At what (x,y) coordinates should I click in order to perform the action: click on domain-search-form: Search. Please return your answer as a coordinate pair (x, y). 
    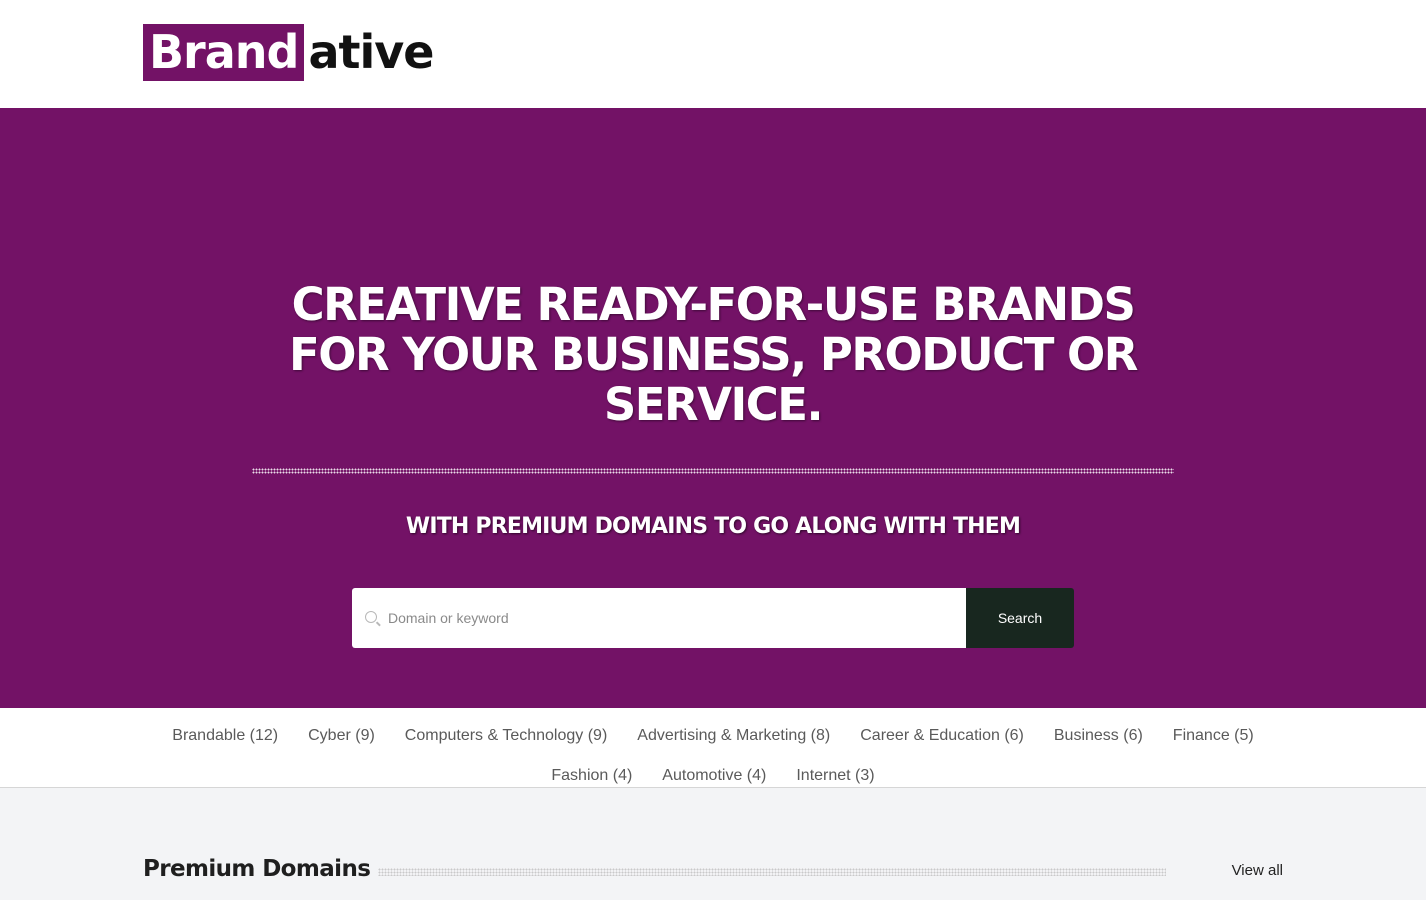
    Looking at the image, I should click on (713, 618).